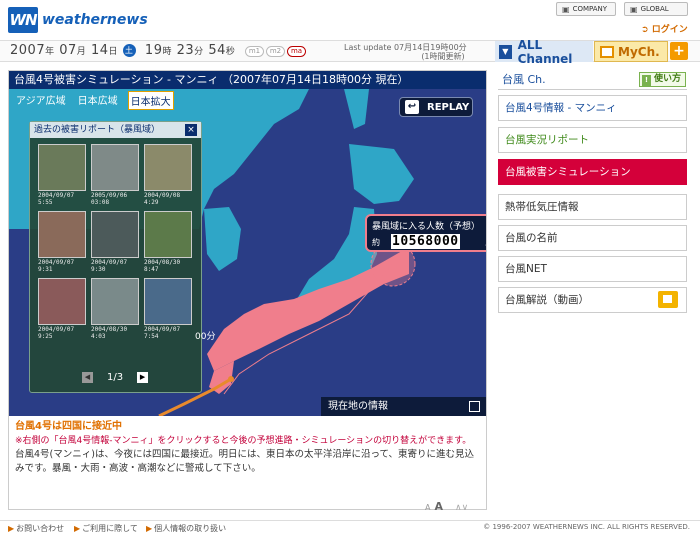 This screenshot has width=700, height=534. Describe the element at coordinates (438, 506) in the screenshot. I see `font-large-button: A` at that location.